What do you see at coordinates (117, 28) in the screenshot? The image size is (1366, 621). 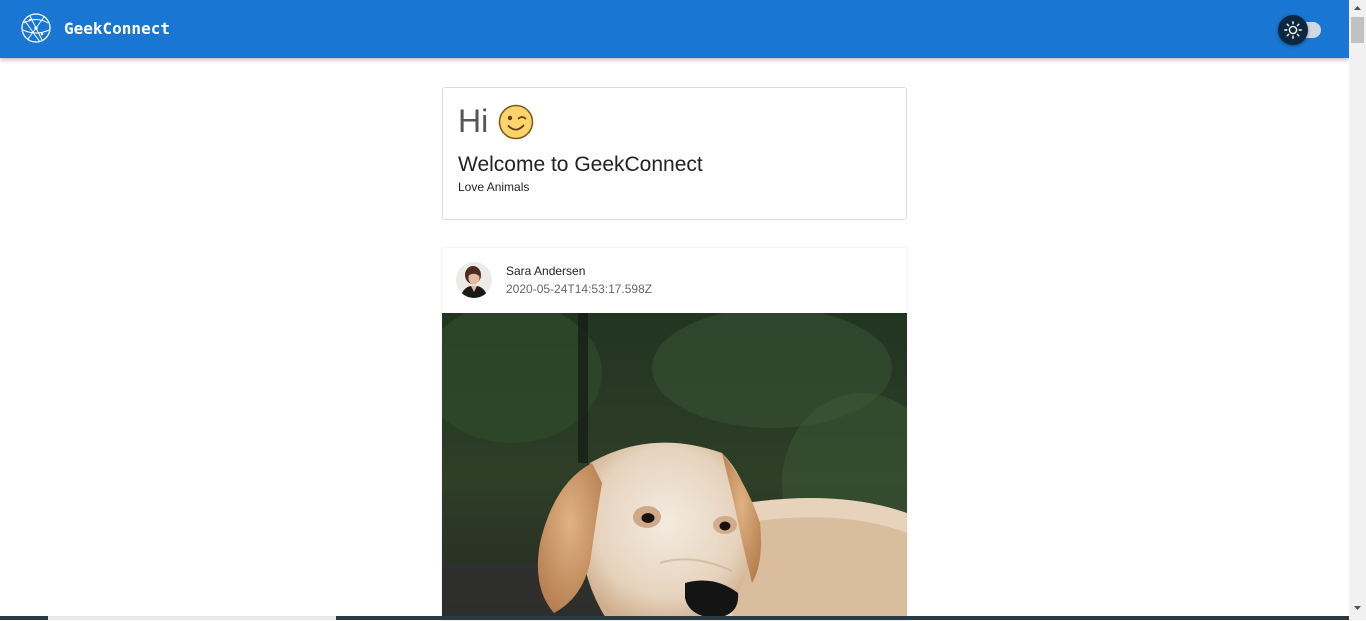 I see `app-title: GeekConnect` at bounding box center [117, 28].